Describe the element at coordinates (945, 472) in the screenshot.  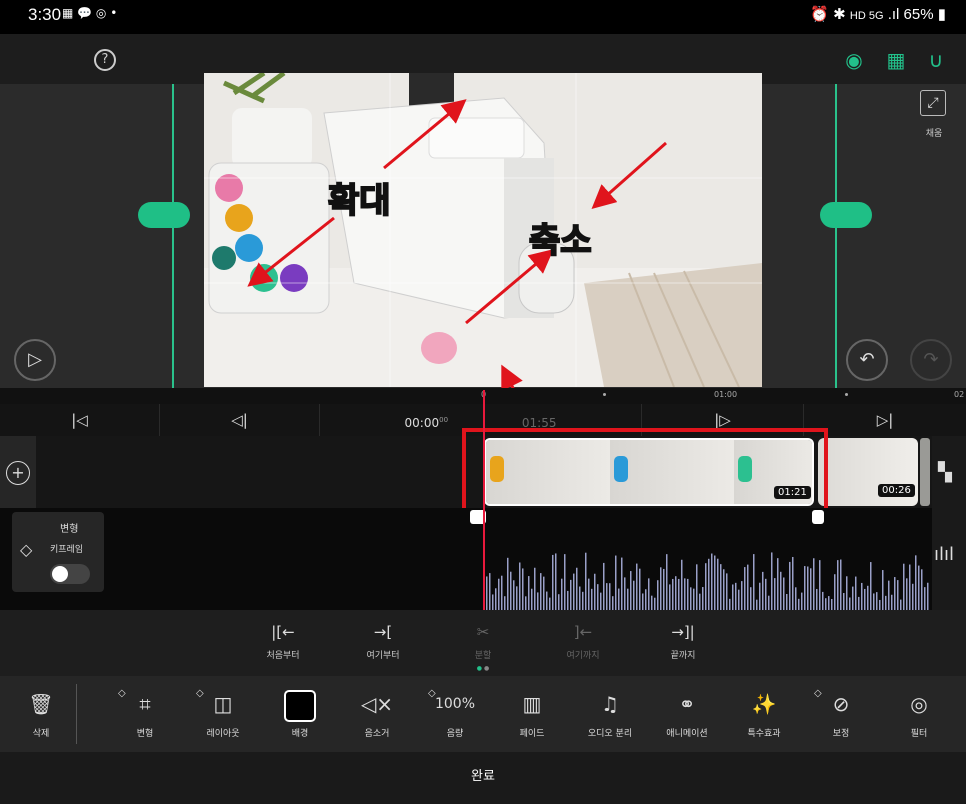
I see `grid-view-icon: ▚` at that location.